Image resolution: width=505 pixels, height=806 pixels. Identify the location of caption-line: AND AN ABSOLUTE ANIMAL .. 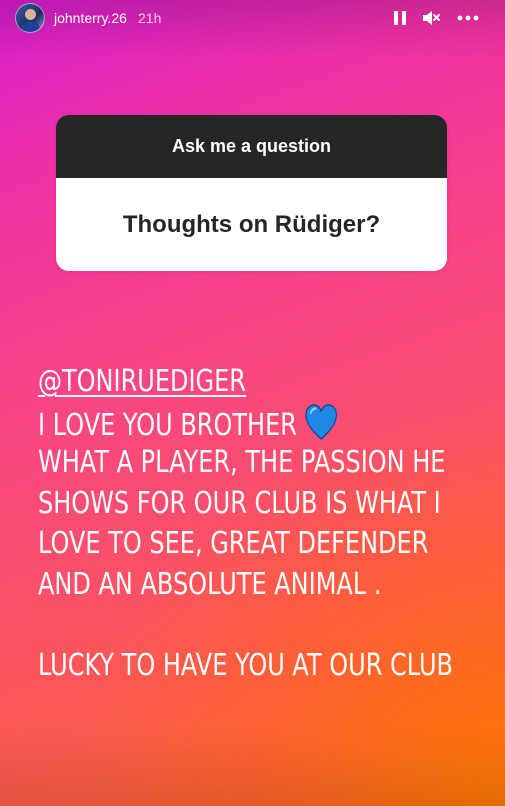
(210, 584).